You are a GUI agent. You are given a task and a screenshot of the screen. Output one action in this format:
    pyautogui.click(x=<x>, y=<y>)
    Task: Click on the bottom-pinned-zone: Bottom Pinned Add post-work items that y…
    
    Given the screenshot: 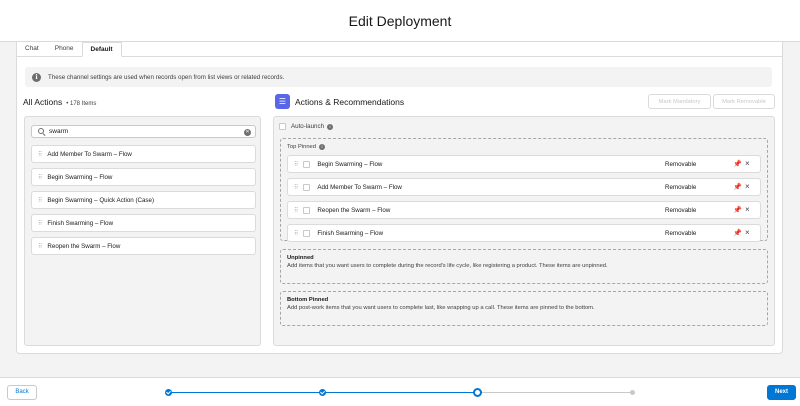 What is the action you would take?
    pyautogui.click(x=524, y=308)
    